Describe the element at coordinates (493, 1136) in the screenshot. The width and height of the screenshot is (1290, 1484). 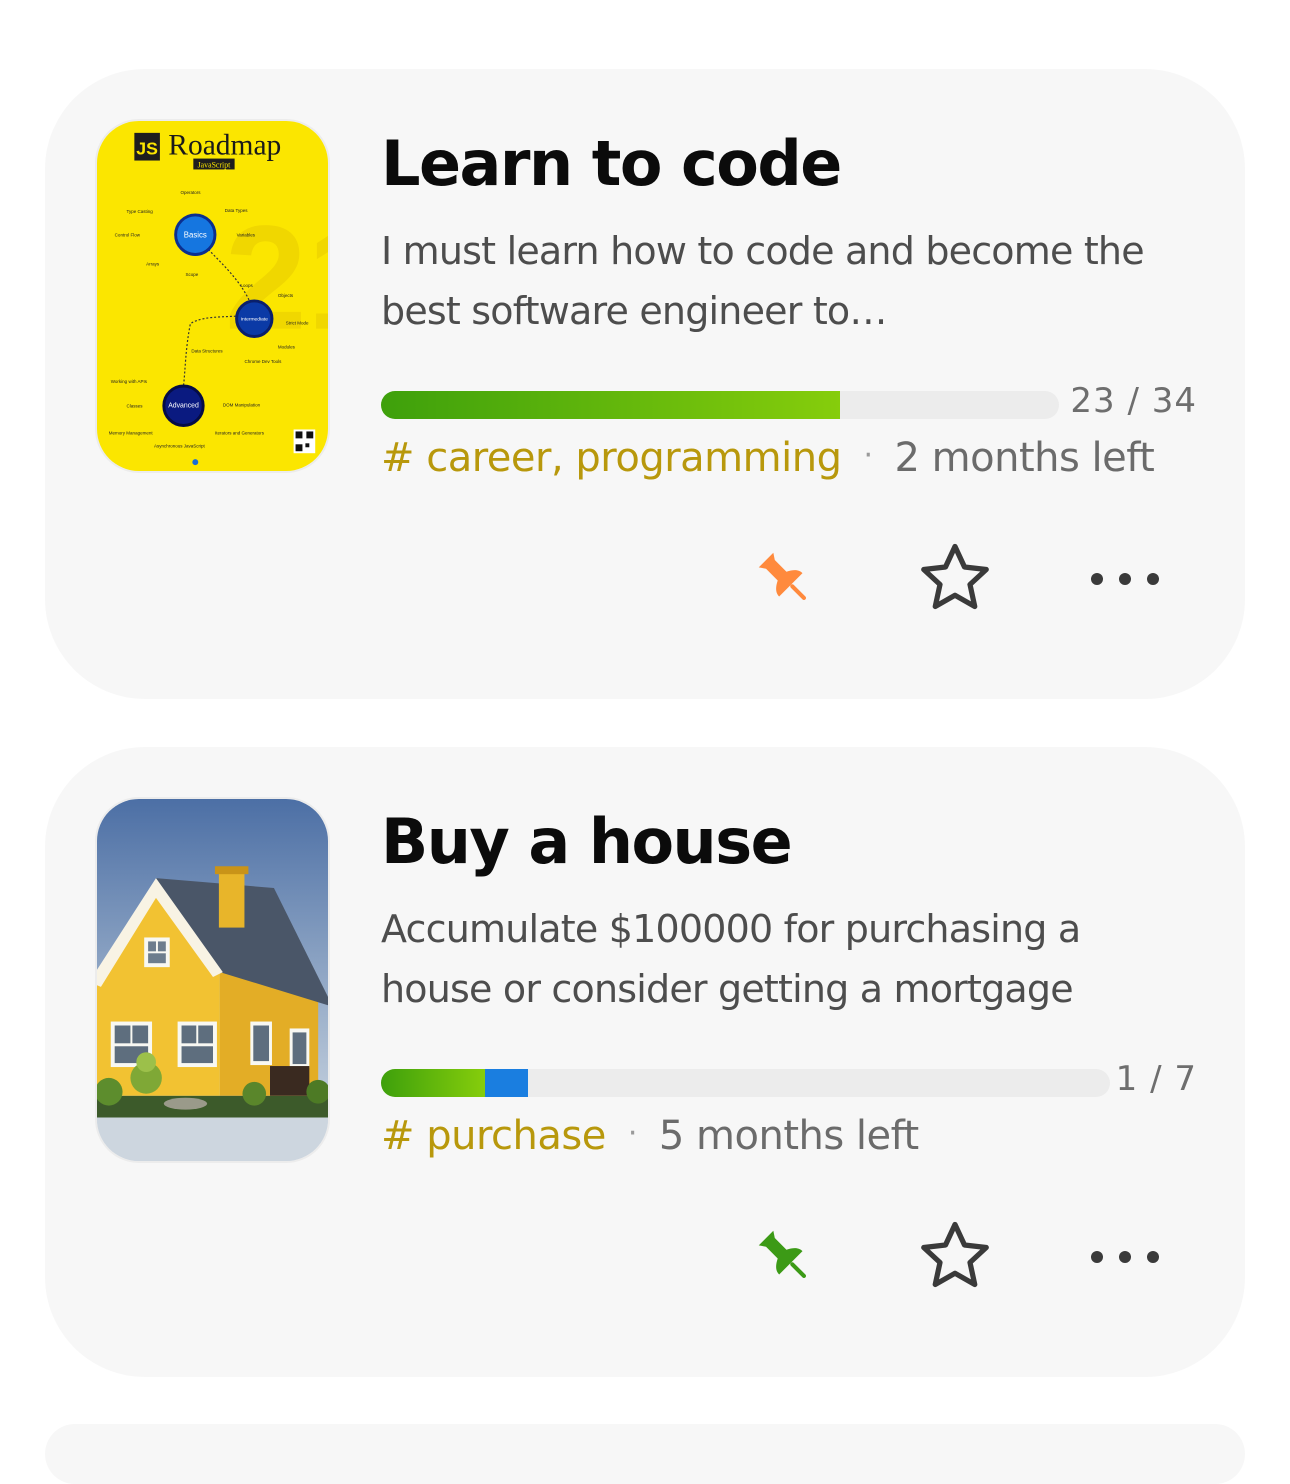
I see `goal-tags: # purchase` at that location.